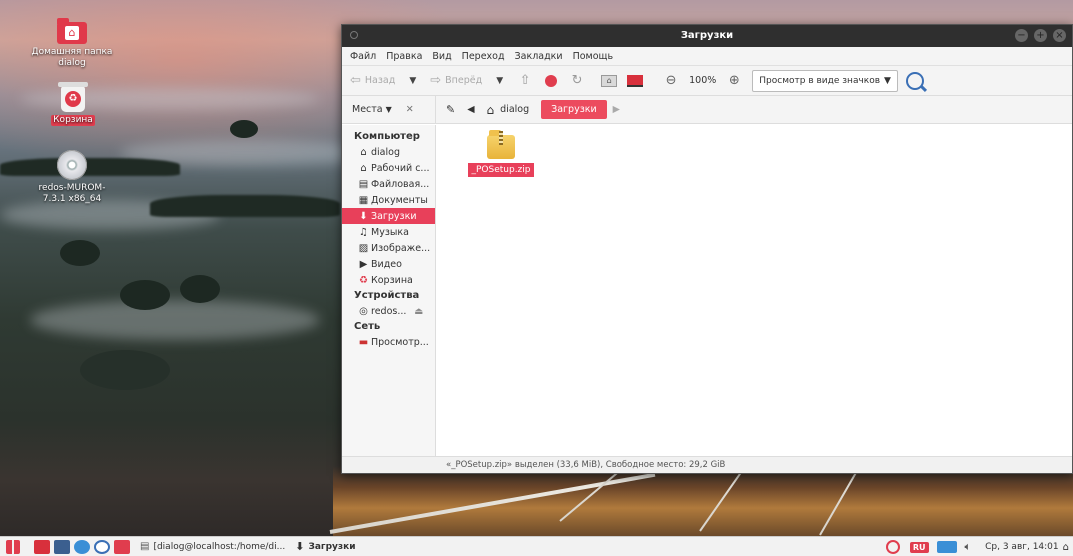  I want to click on start-menu-icon, so click(13, 546).